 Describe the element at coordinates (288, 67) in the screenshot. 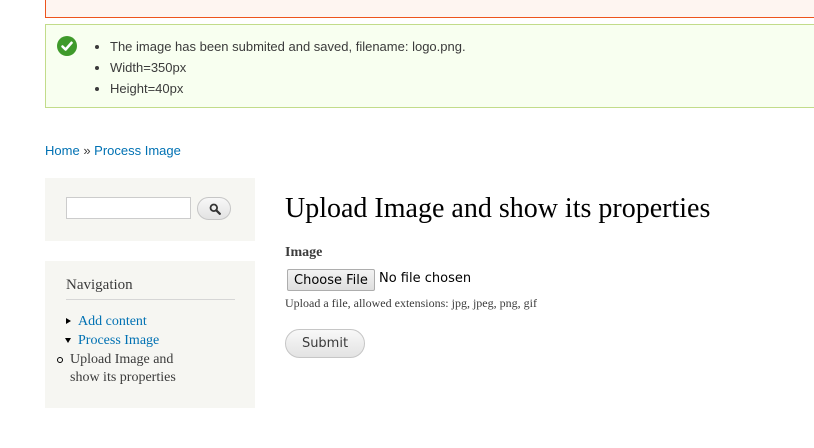

I see `status-item: Width=350px` at that location.